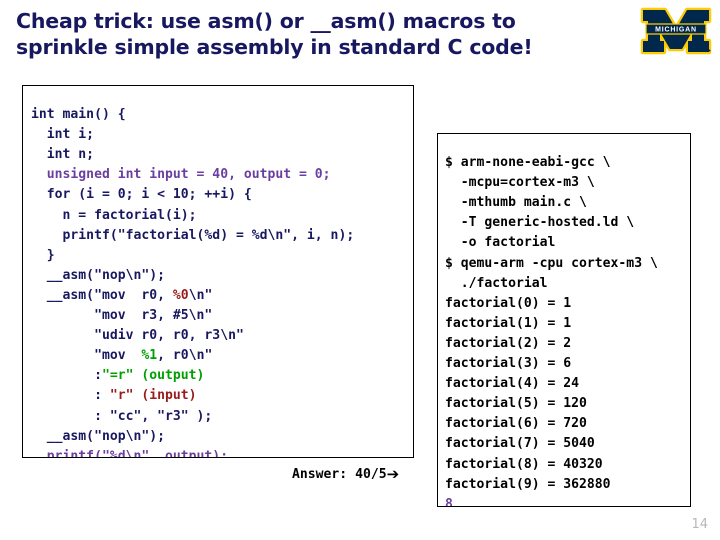 The width and height of the screenshot is (720, 540). What do you see at coordinates (114, 215) in the screenshot?
I see `code-token: n = factorial(i);` at bounding box center [114, 215].